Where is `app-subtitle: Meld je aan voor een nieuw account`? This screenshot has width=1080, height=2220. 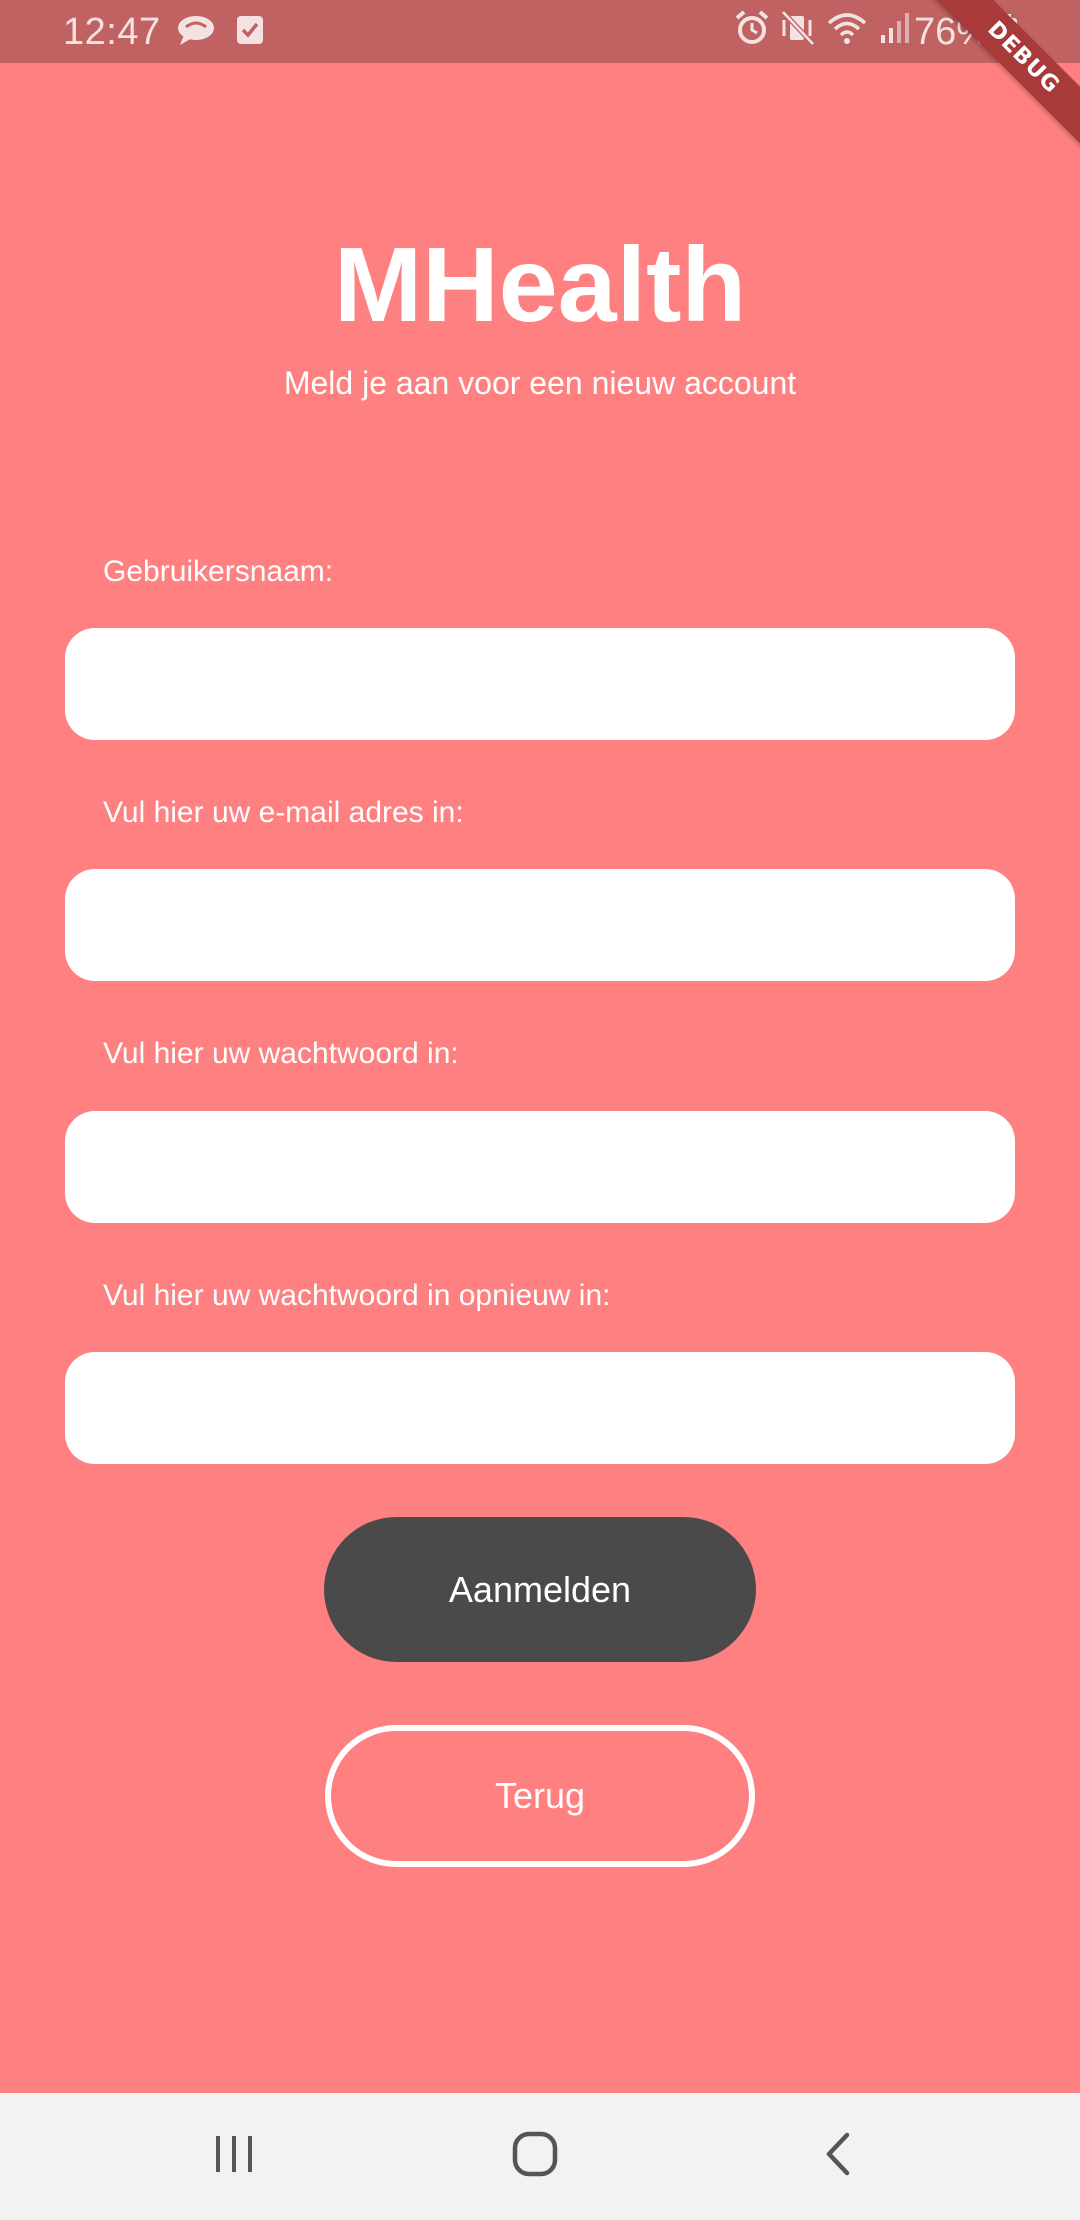
app-subtitle: Meld je aan voor een nieuw account is located at coordinates (540, 383).